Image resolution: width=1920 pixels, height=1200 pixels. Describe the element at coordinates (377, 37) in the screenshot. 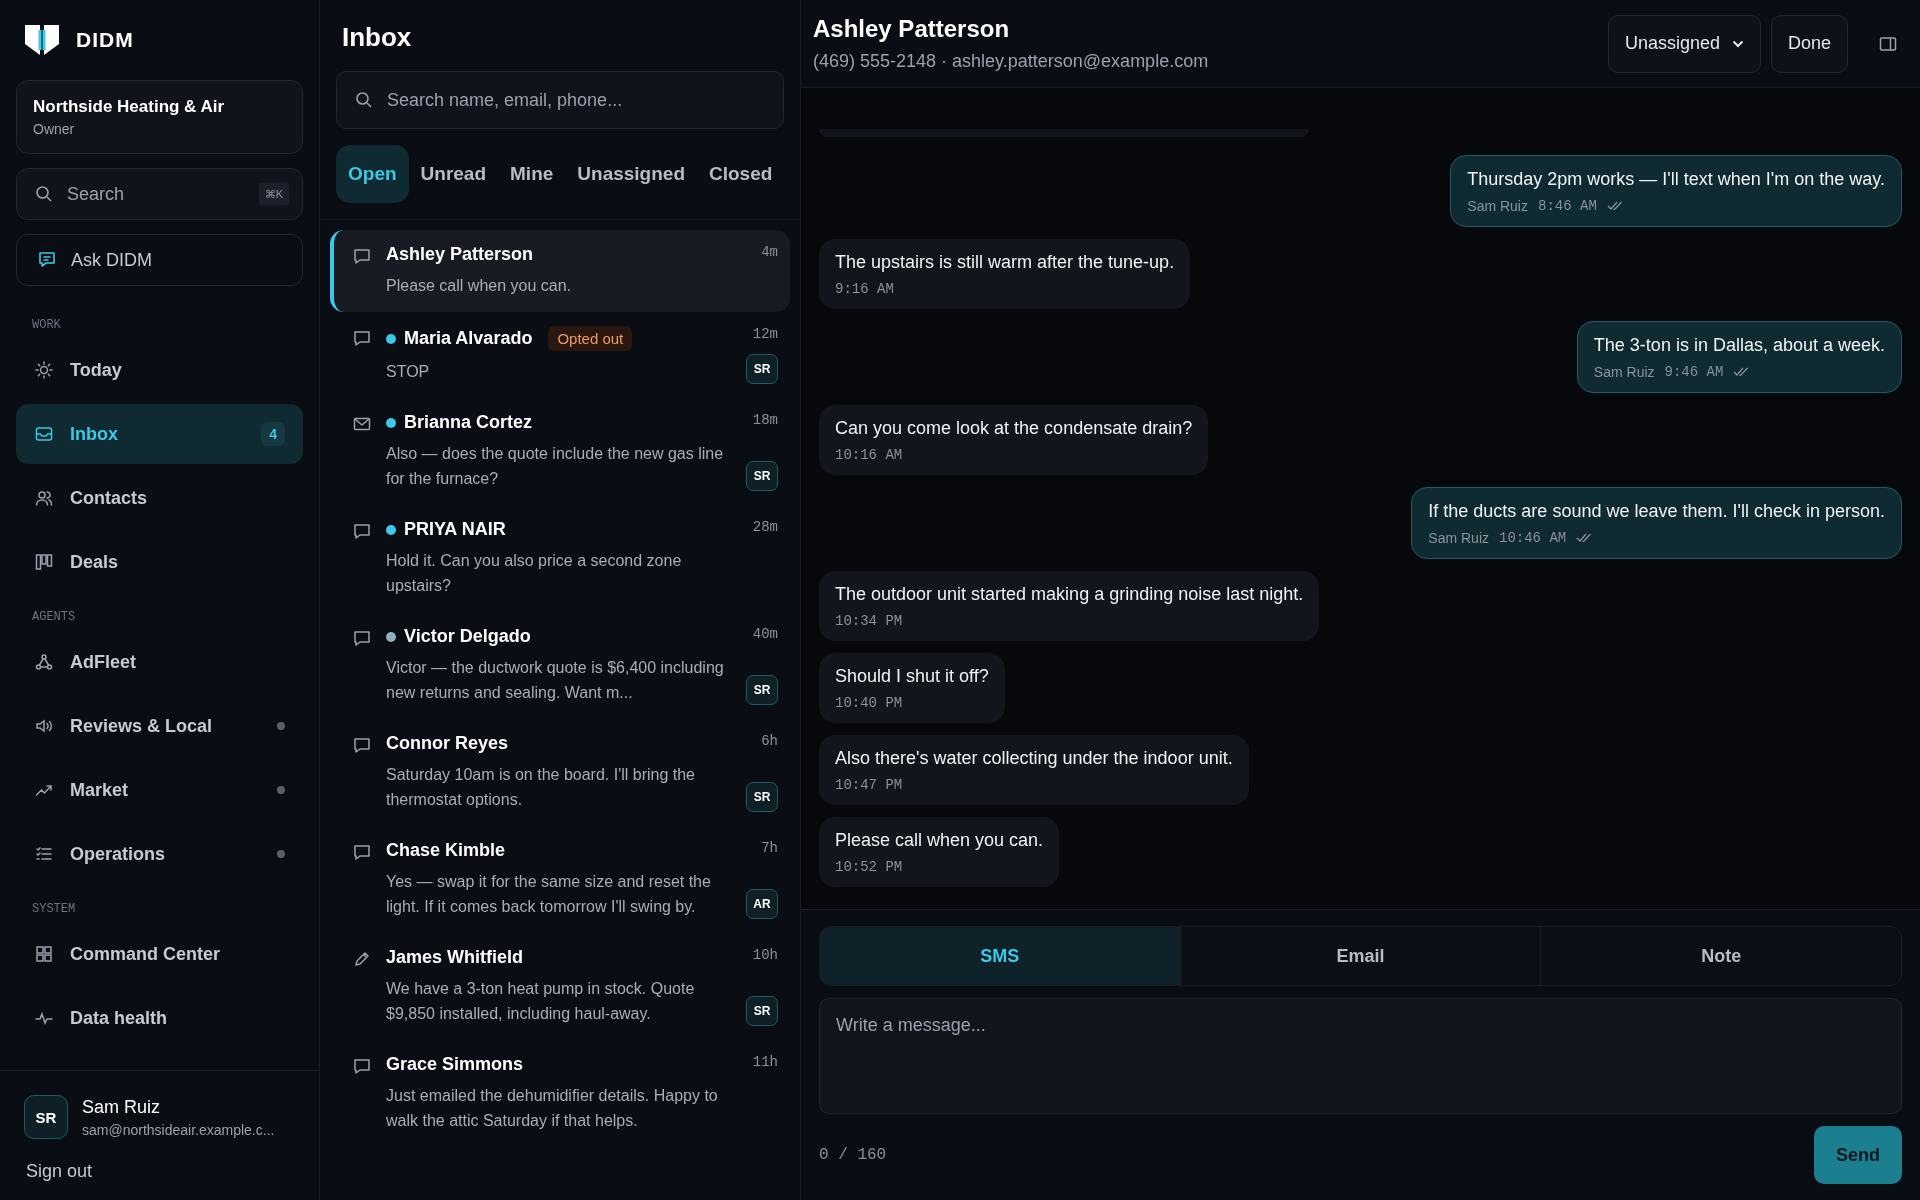

I see `inbox-title: Inbox` at that location.